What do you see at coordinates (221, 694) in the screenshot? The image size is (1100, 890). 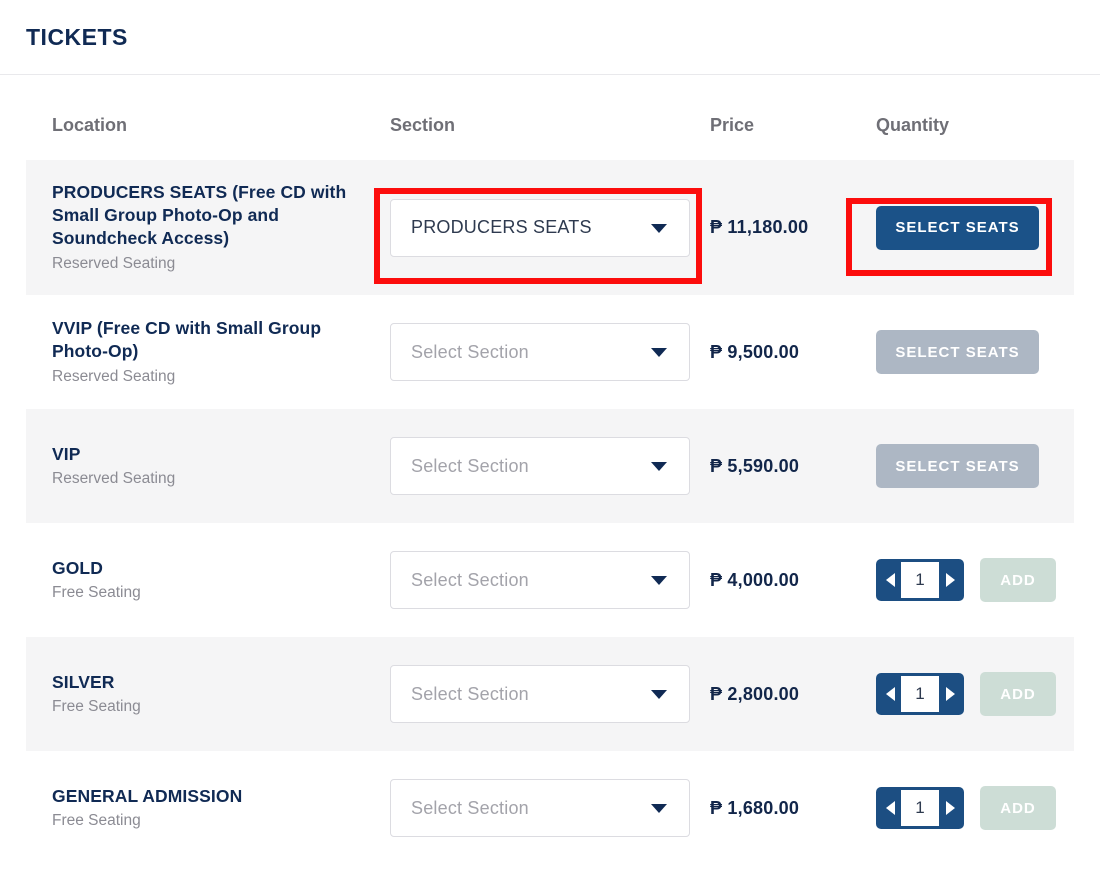 I see `location-cell: SILVER Free Seating` at bounding box center [221, 694].